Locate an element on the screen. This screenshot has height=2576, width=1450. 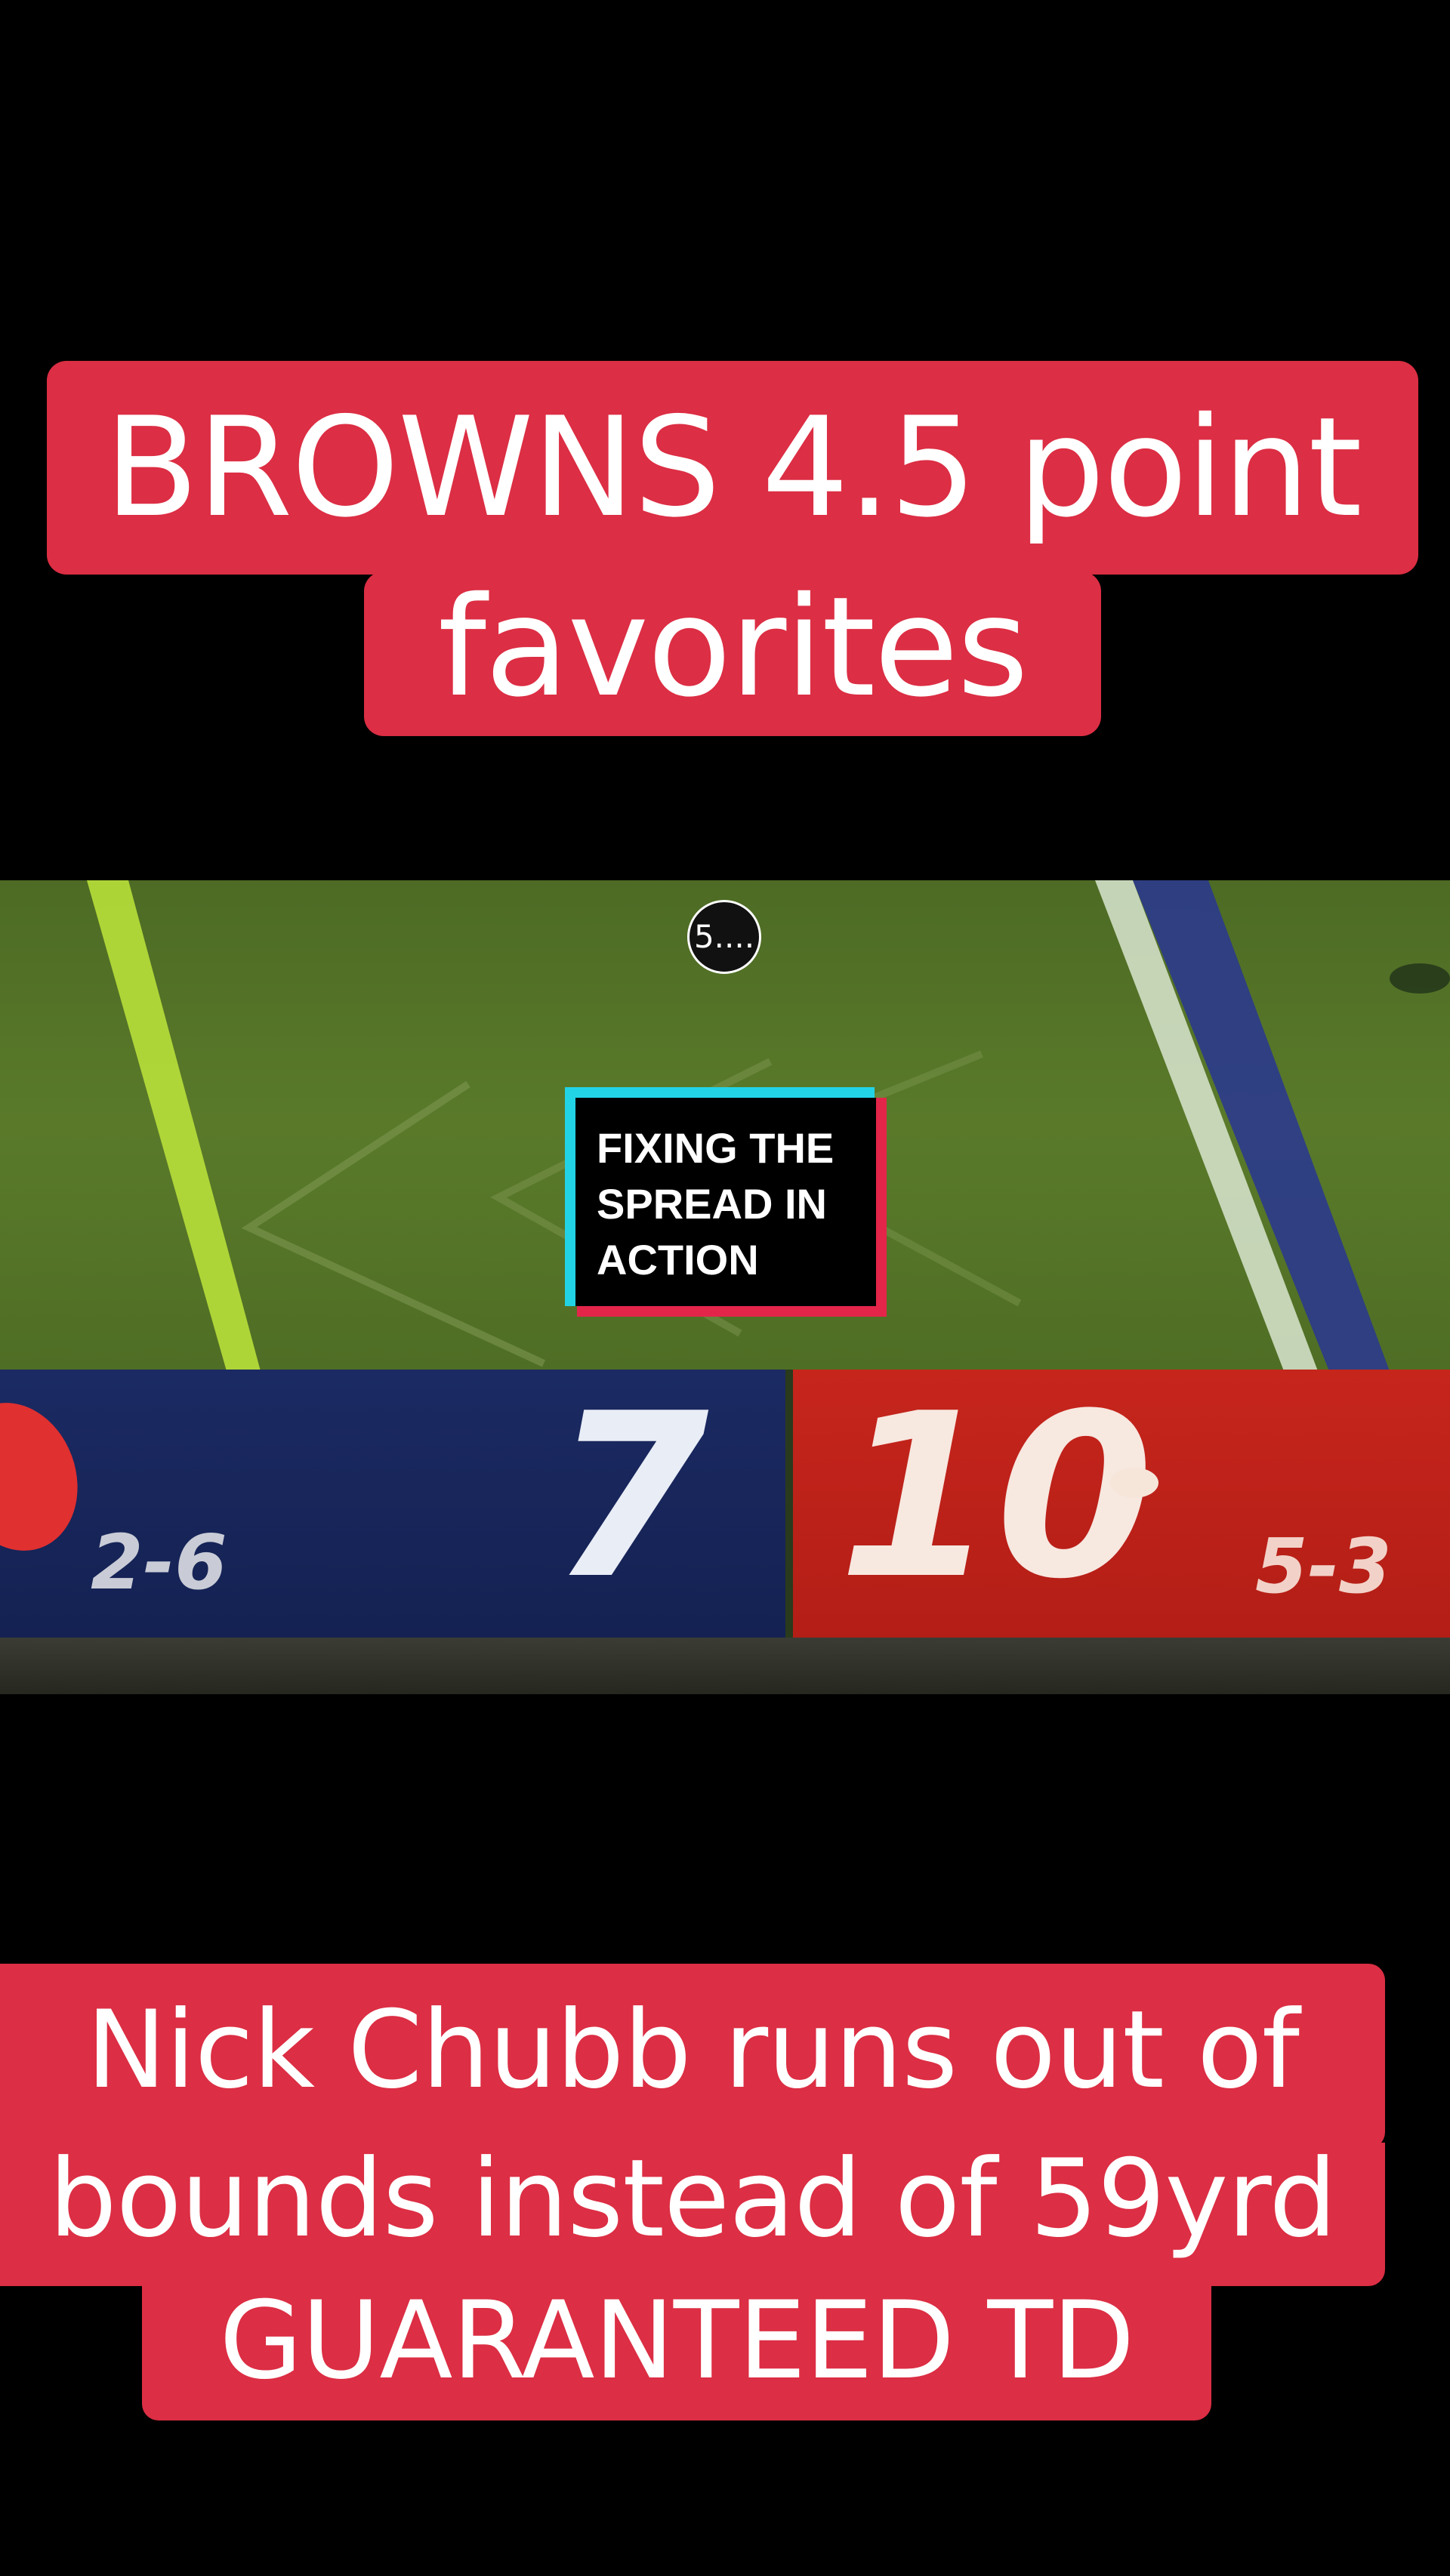
away-team-score: 7 is located at coordinates (630, 1496).